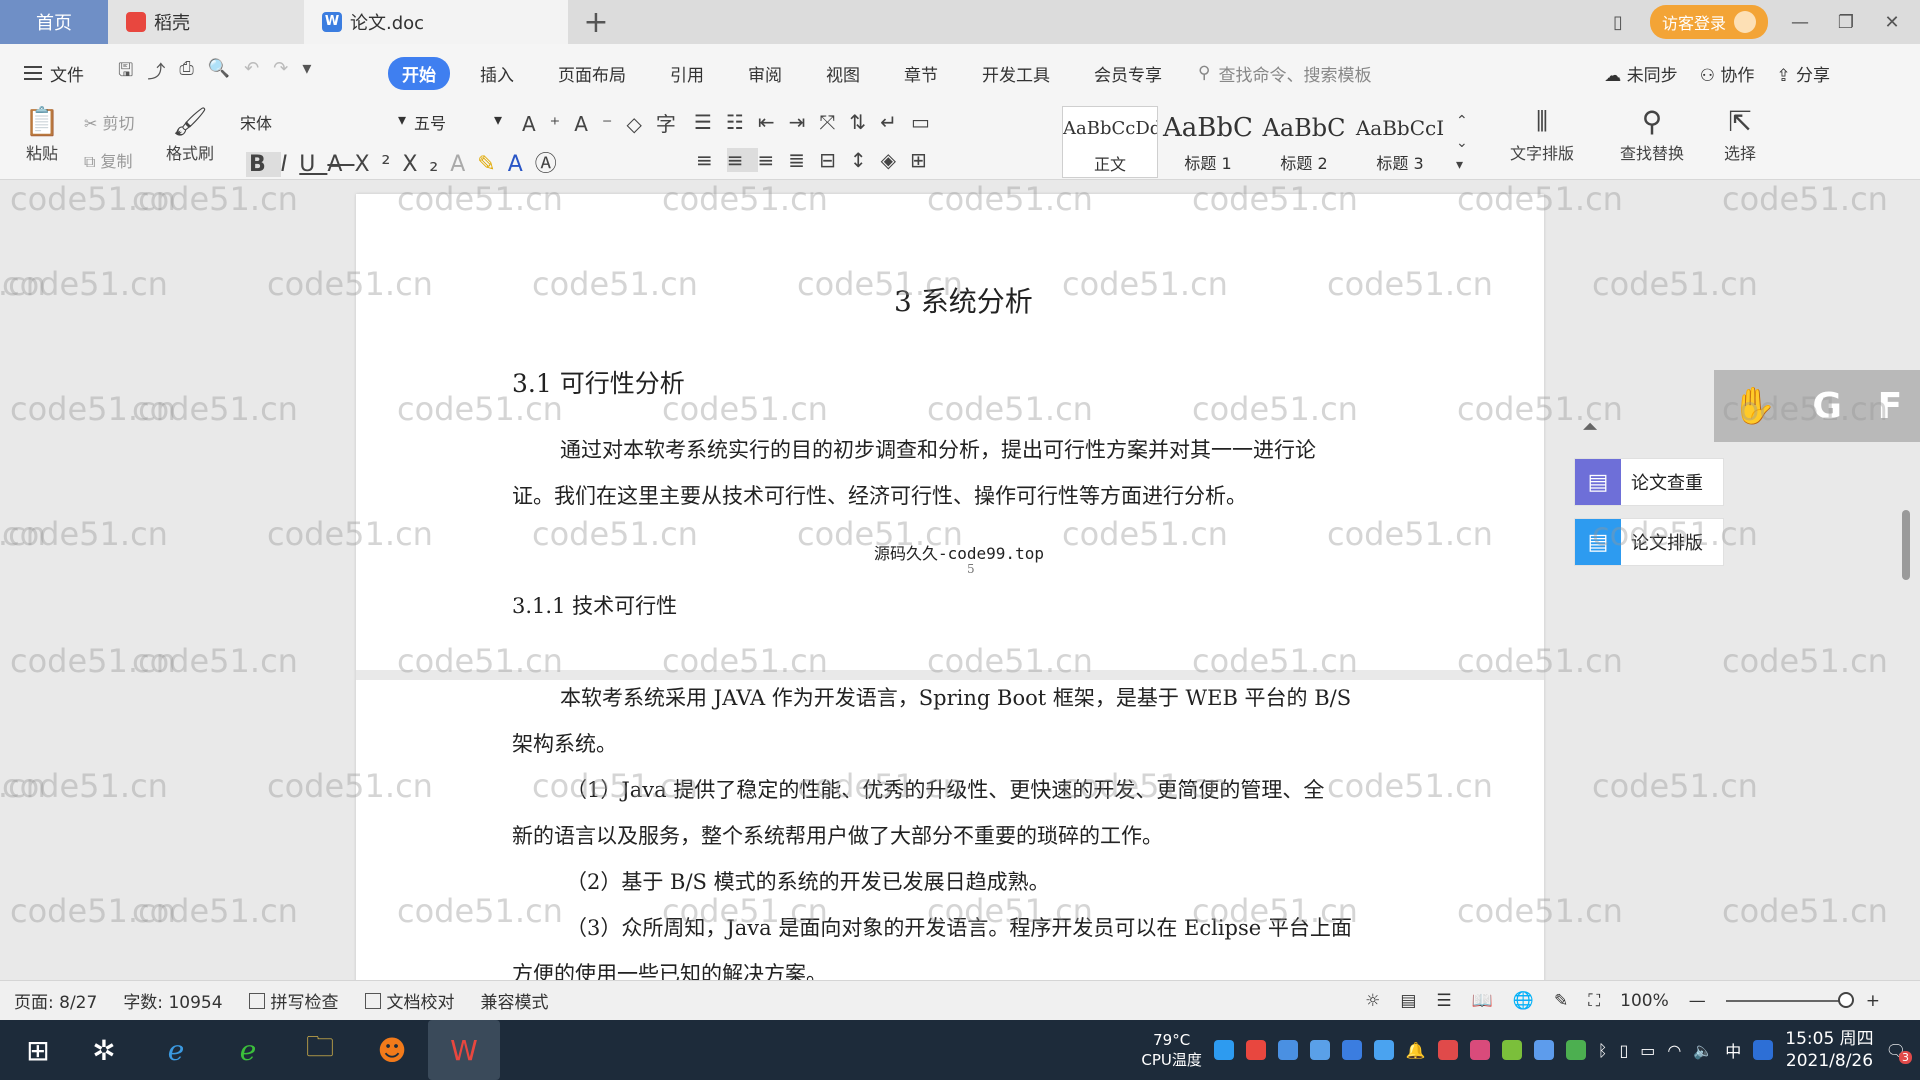 The image size is (1920, 1080). Describe the element at coordinates (1482, 1001) in the screenshot. I see `reading-view-icon: 📖` at that location.